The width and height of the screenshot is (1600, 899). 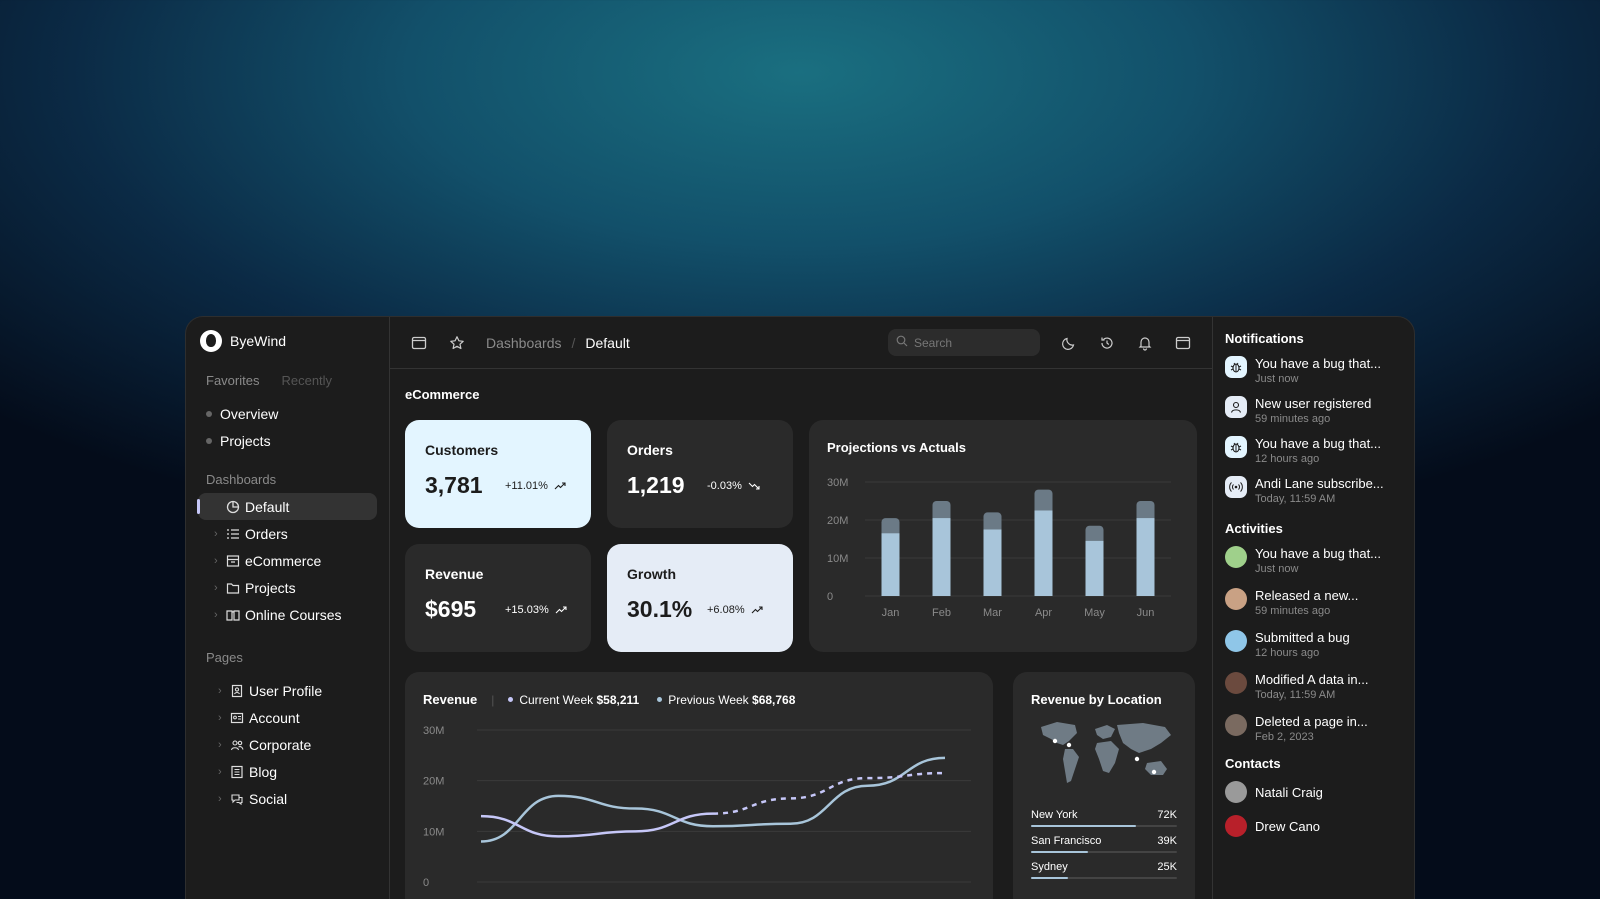 I want to click on kpi-change-text: +15.03%, so click(x=527, y=609).